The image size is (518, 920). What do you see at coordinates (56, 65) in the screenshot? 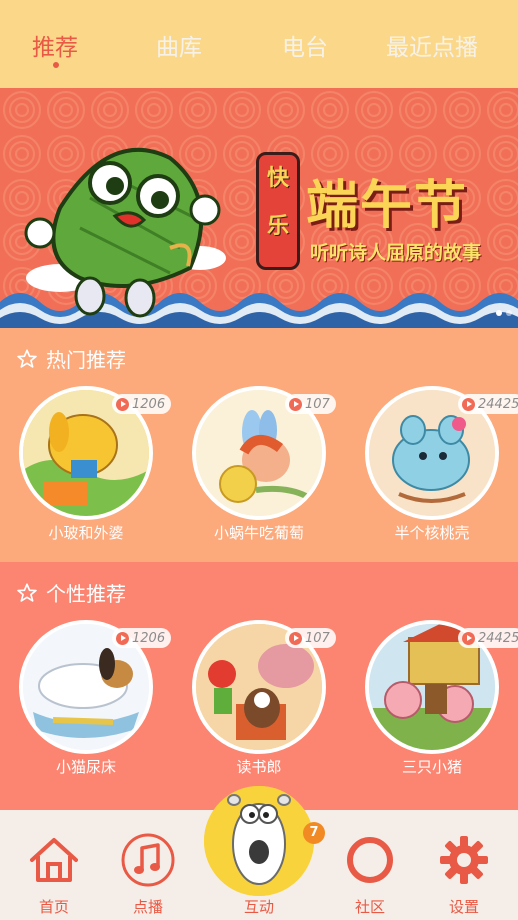
I see `active-tab-indicator` at bounding box center [56, 65].